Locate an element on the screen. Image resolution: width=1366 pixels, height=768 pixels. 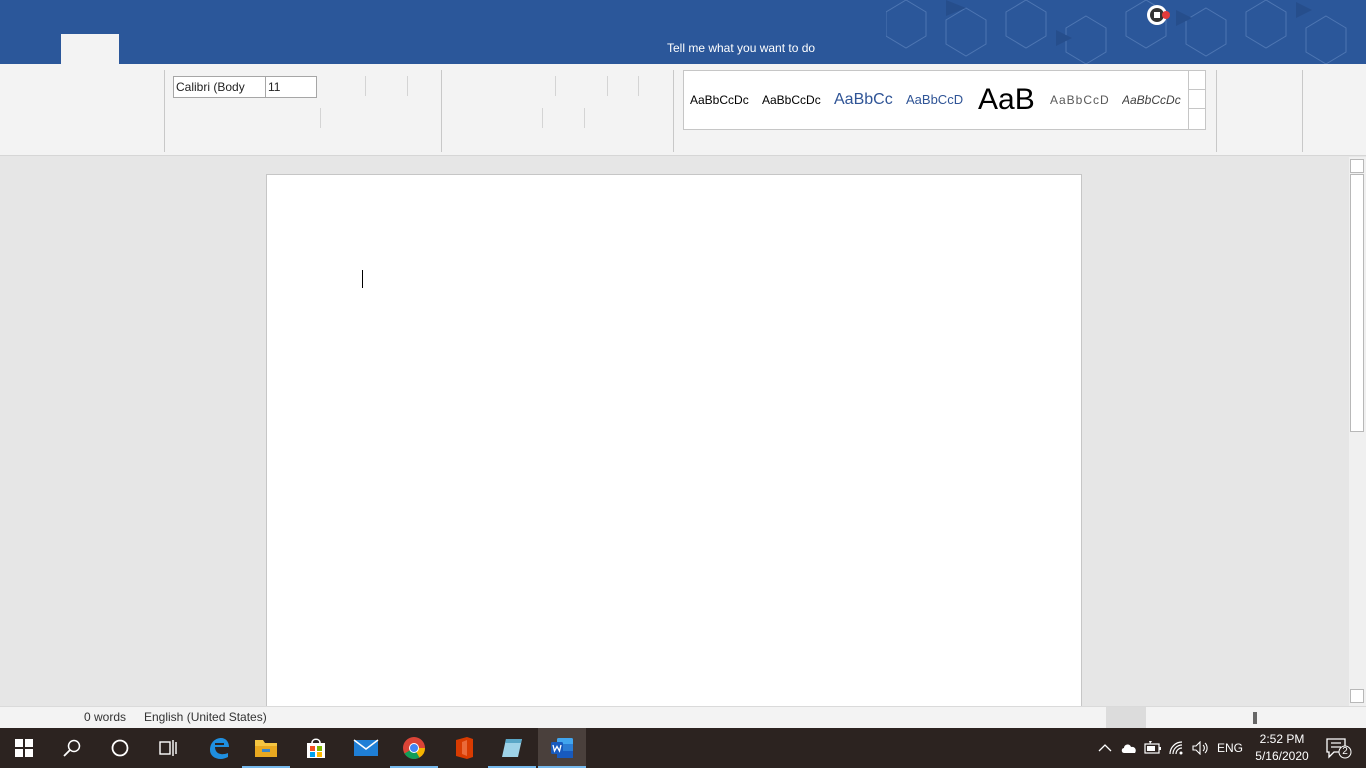
notepad-app is located at coordinates (512, 748).